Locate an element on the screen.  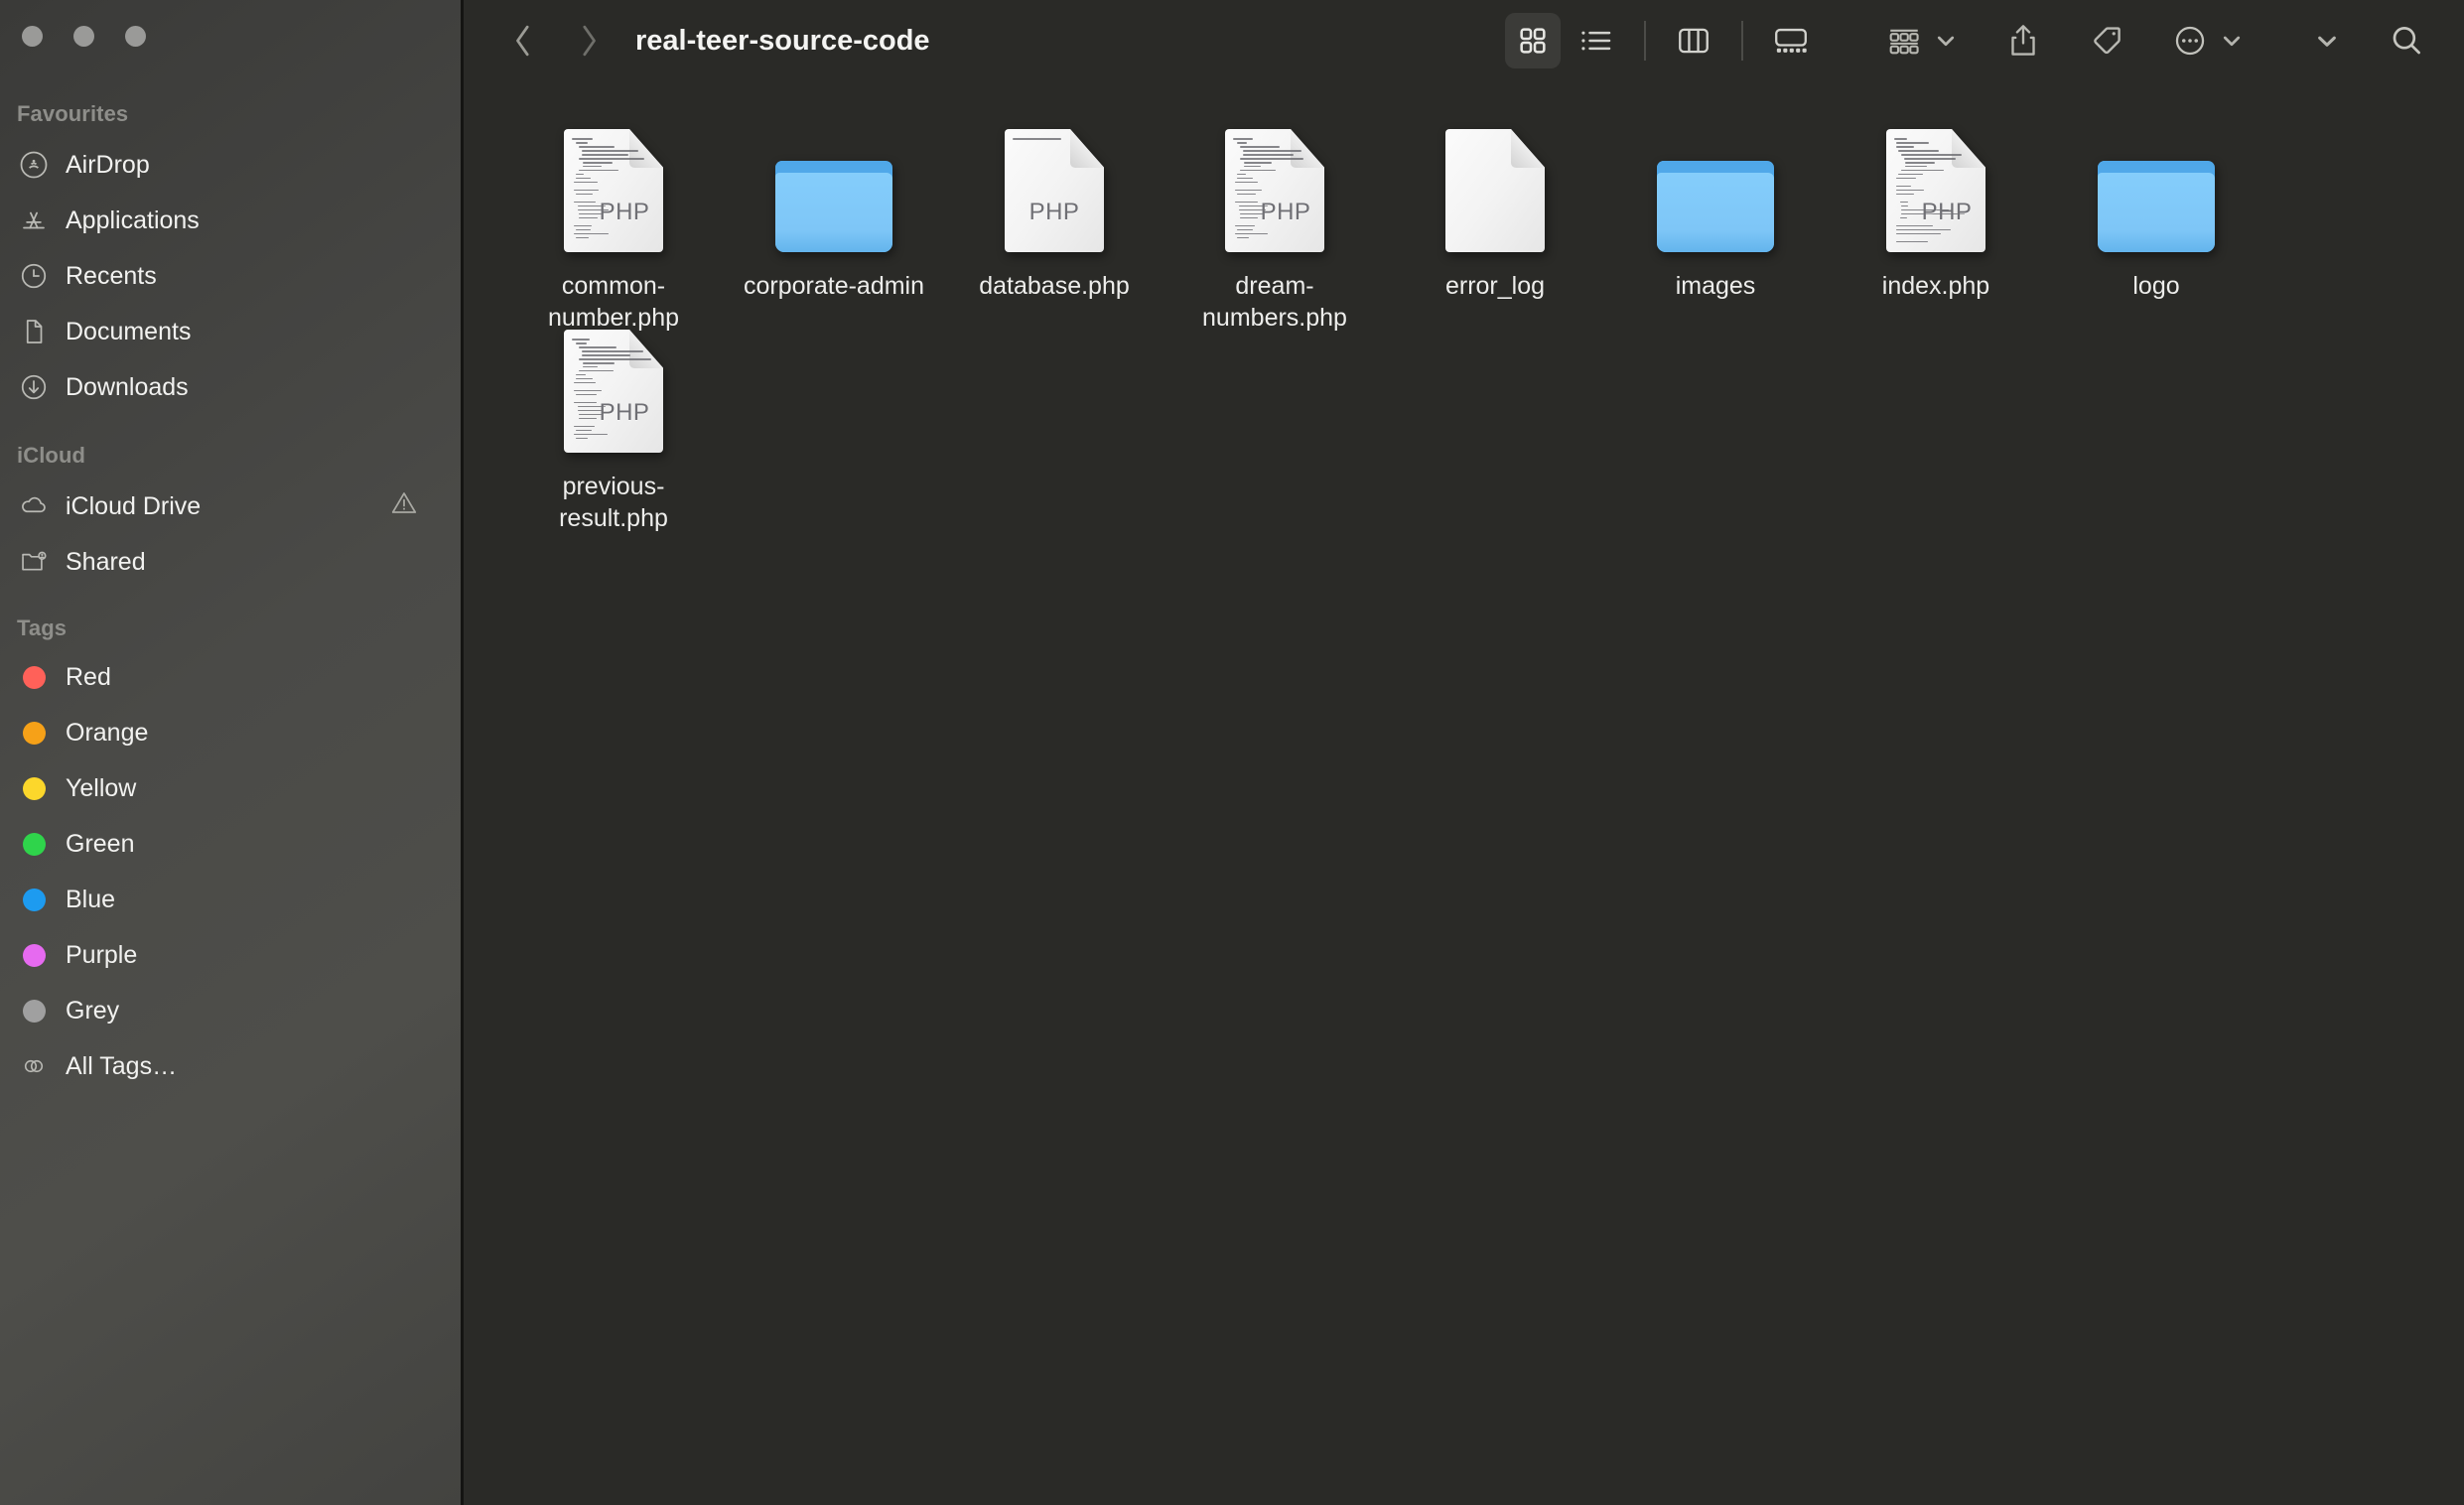
toolbar-divider is located at coordinates (1742, 41).